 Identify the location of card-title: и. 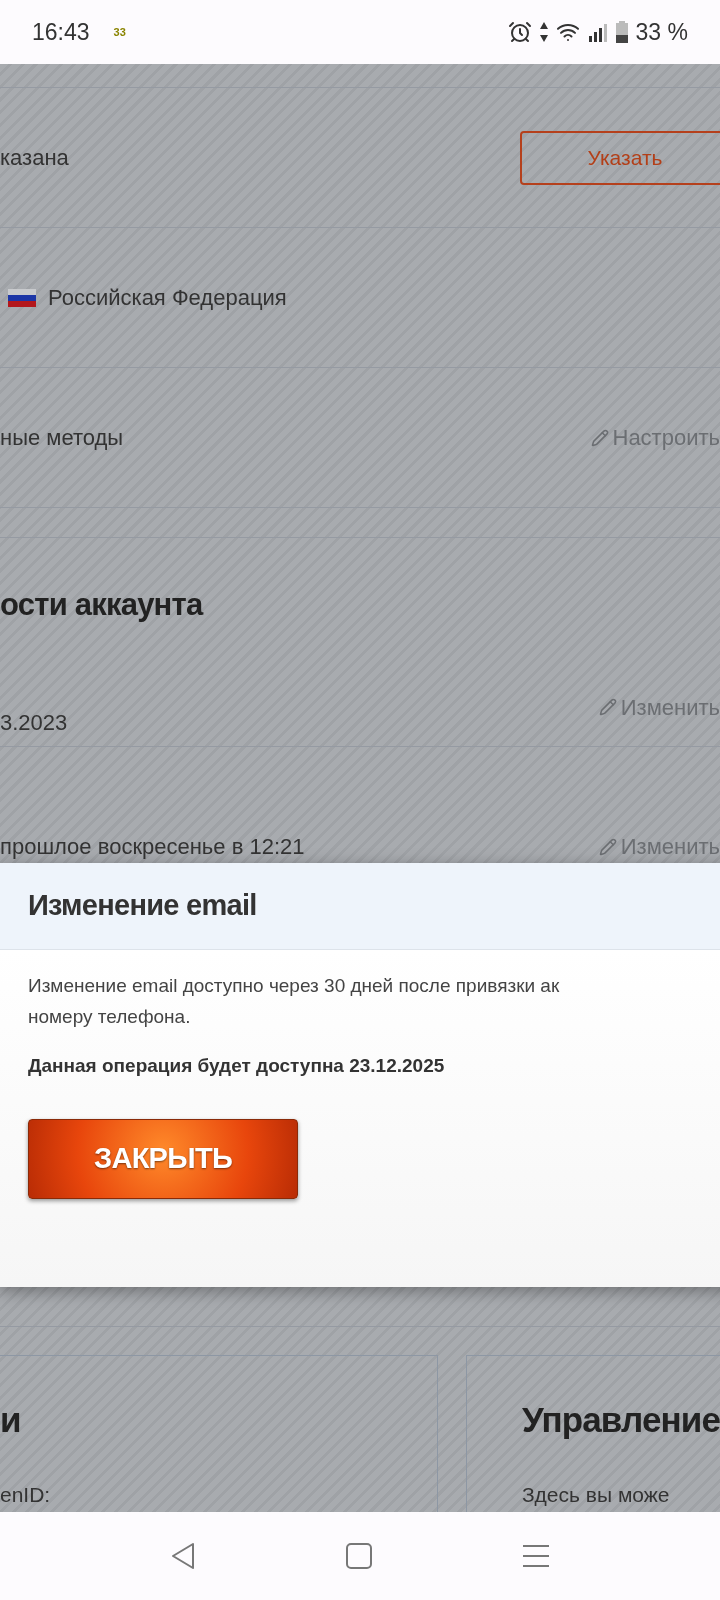
(11, 1420).